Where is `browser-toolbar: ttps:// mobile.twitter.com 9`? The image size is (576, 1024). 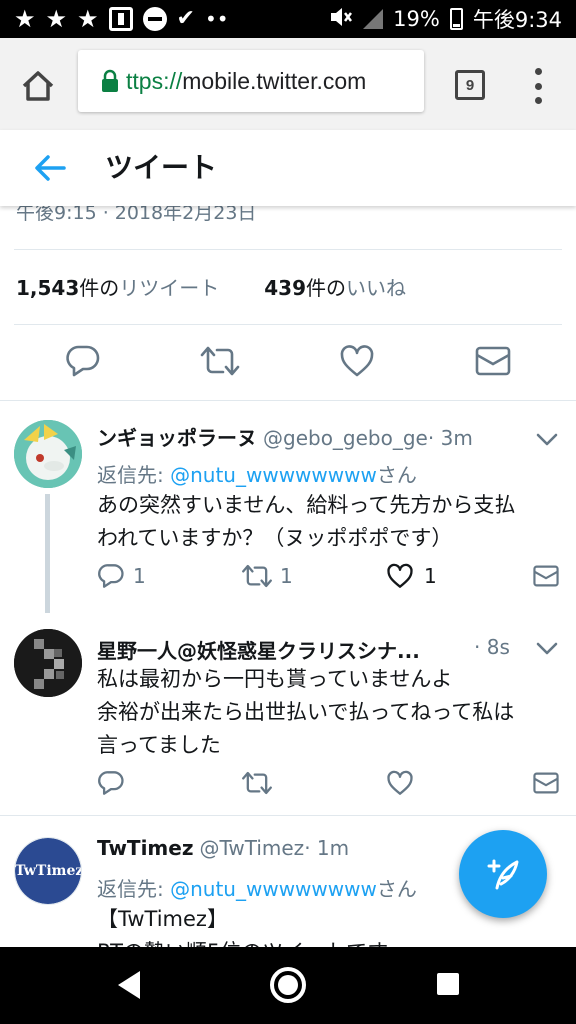 browser-toolbar: ttps:// mobile.twitter.com 9 is located at coordinates (288, 84).